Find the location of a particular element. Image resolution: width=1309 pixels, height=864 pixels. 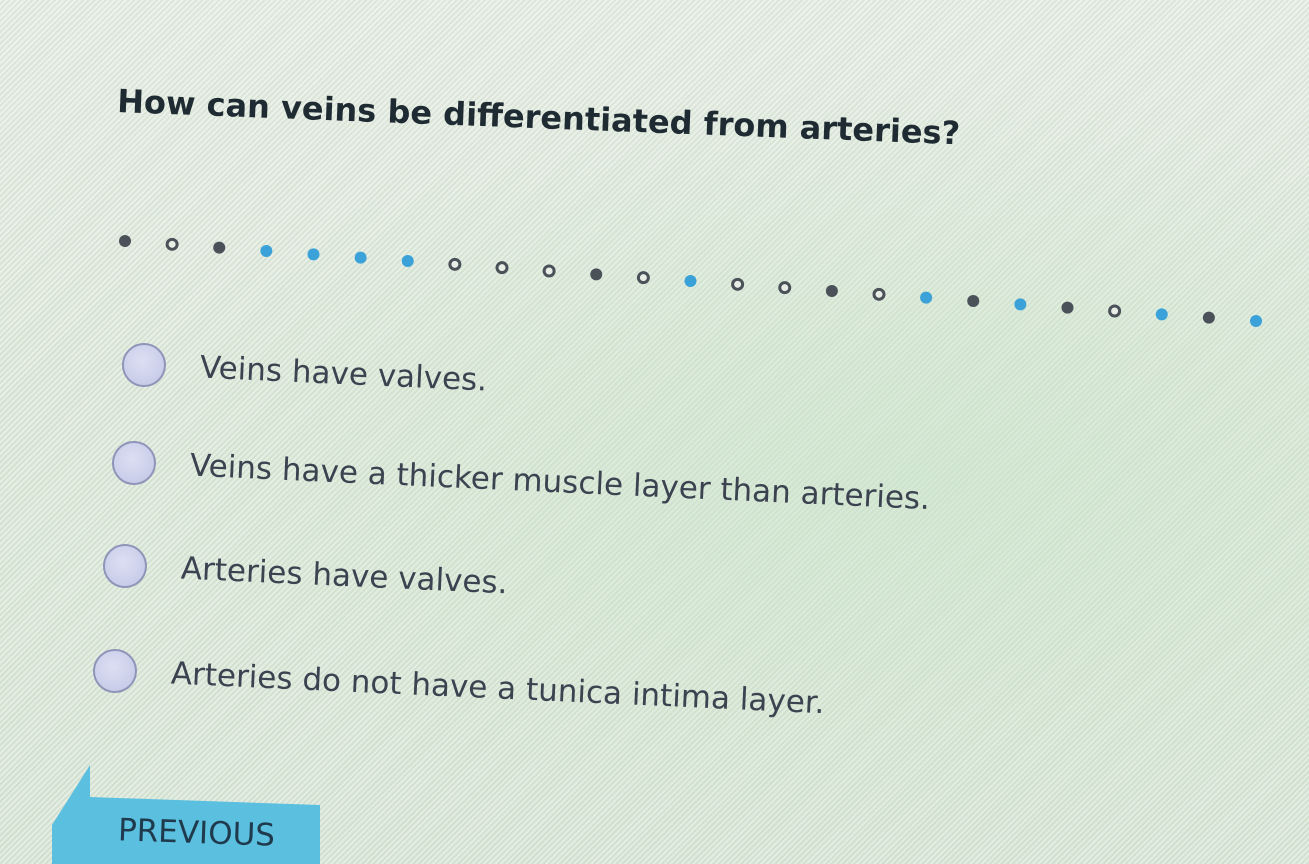

previous-button: PREVIOUS is located at coordinates (186, 814).